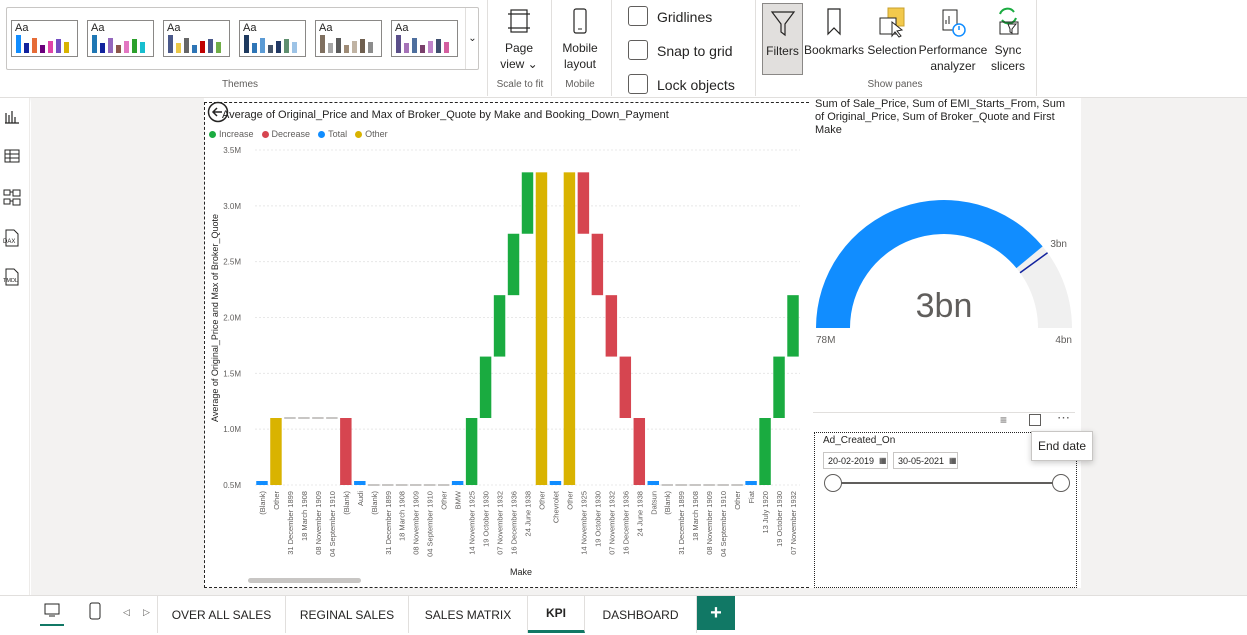 This screenshot has height=635, width=1247. Describe the element at coordinates (892, 50) in the screenshot. I see `selection-label: Selection` at that location.